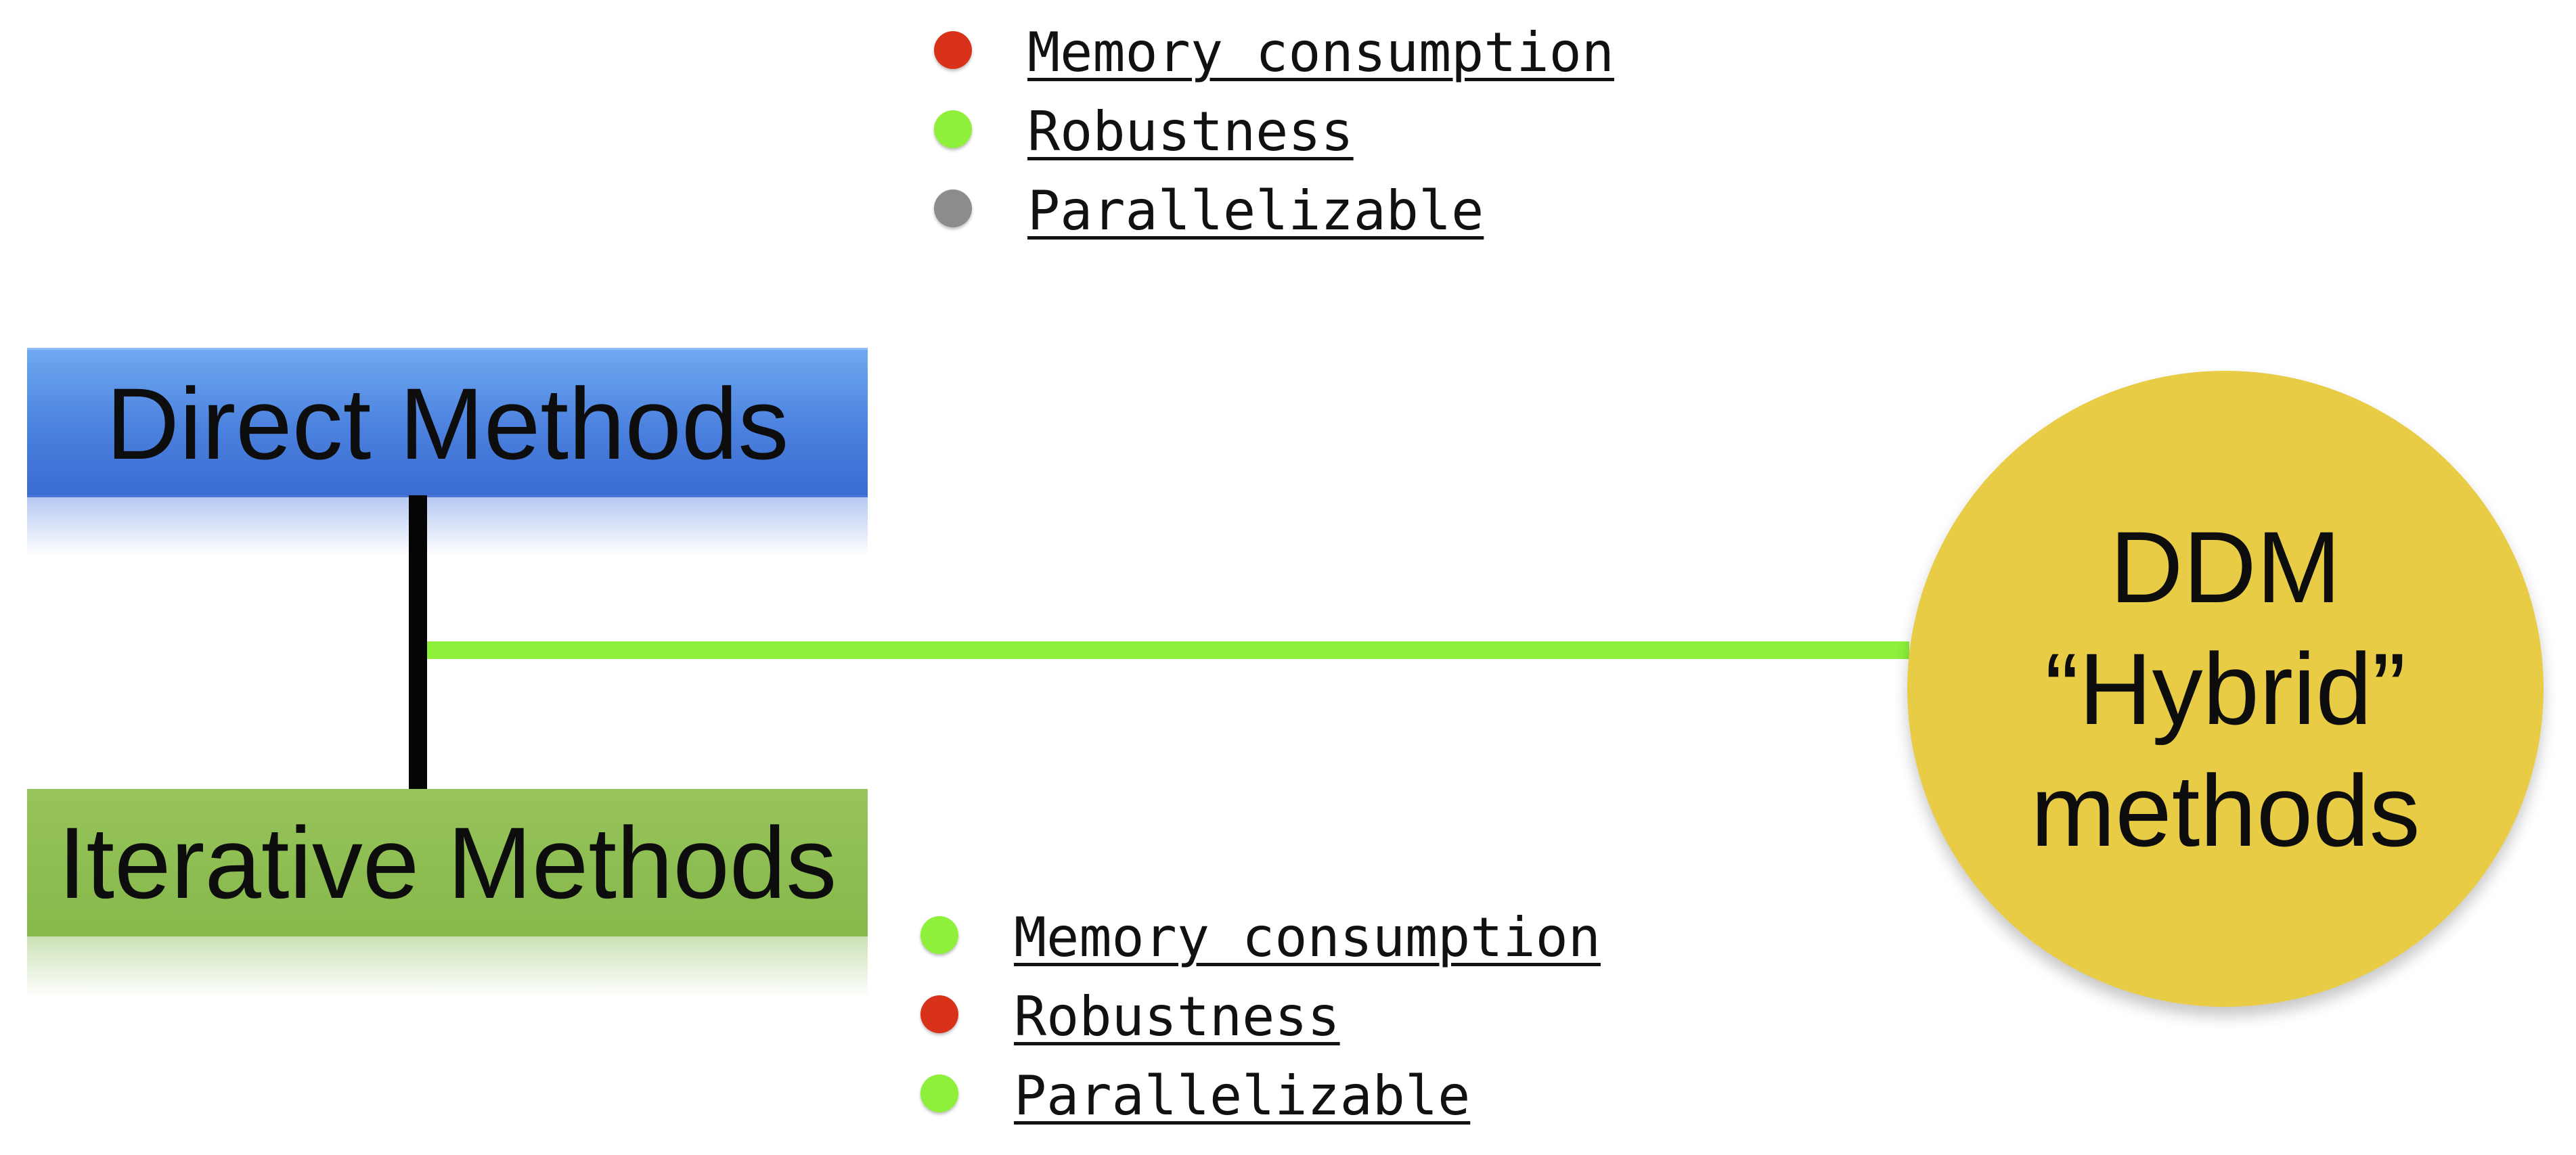 The height and width of the screenshot is (1155, 2576). I want to click on hybrid-title-line2: “Hybrid”, so click(2225, 689).